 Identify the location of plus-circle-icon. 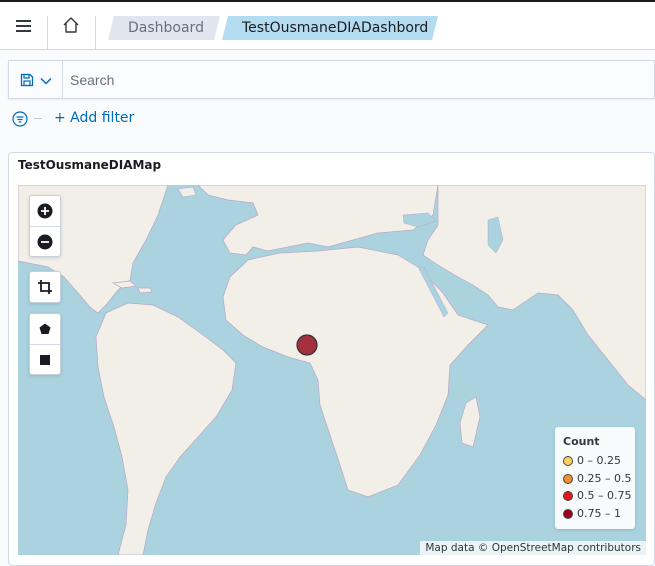
(45, 211).